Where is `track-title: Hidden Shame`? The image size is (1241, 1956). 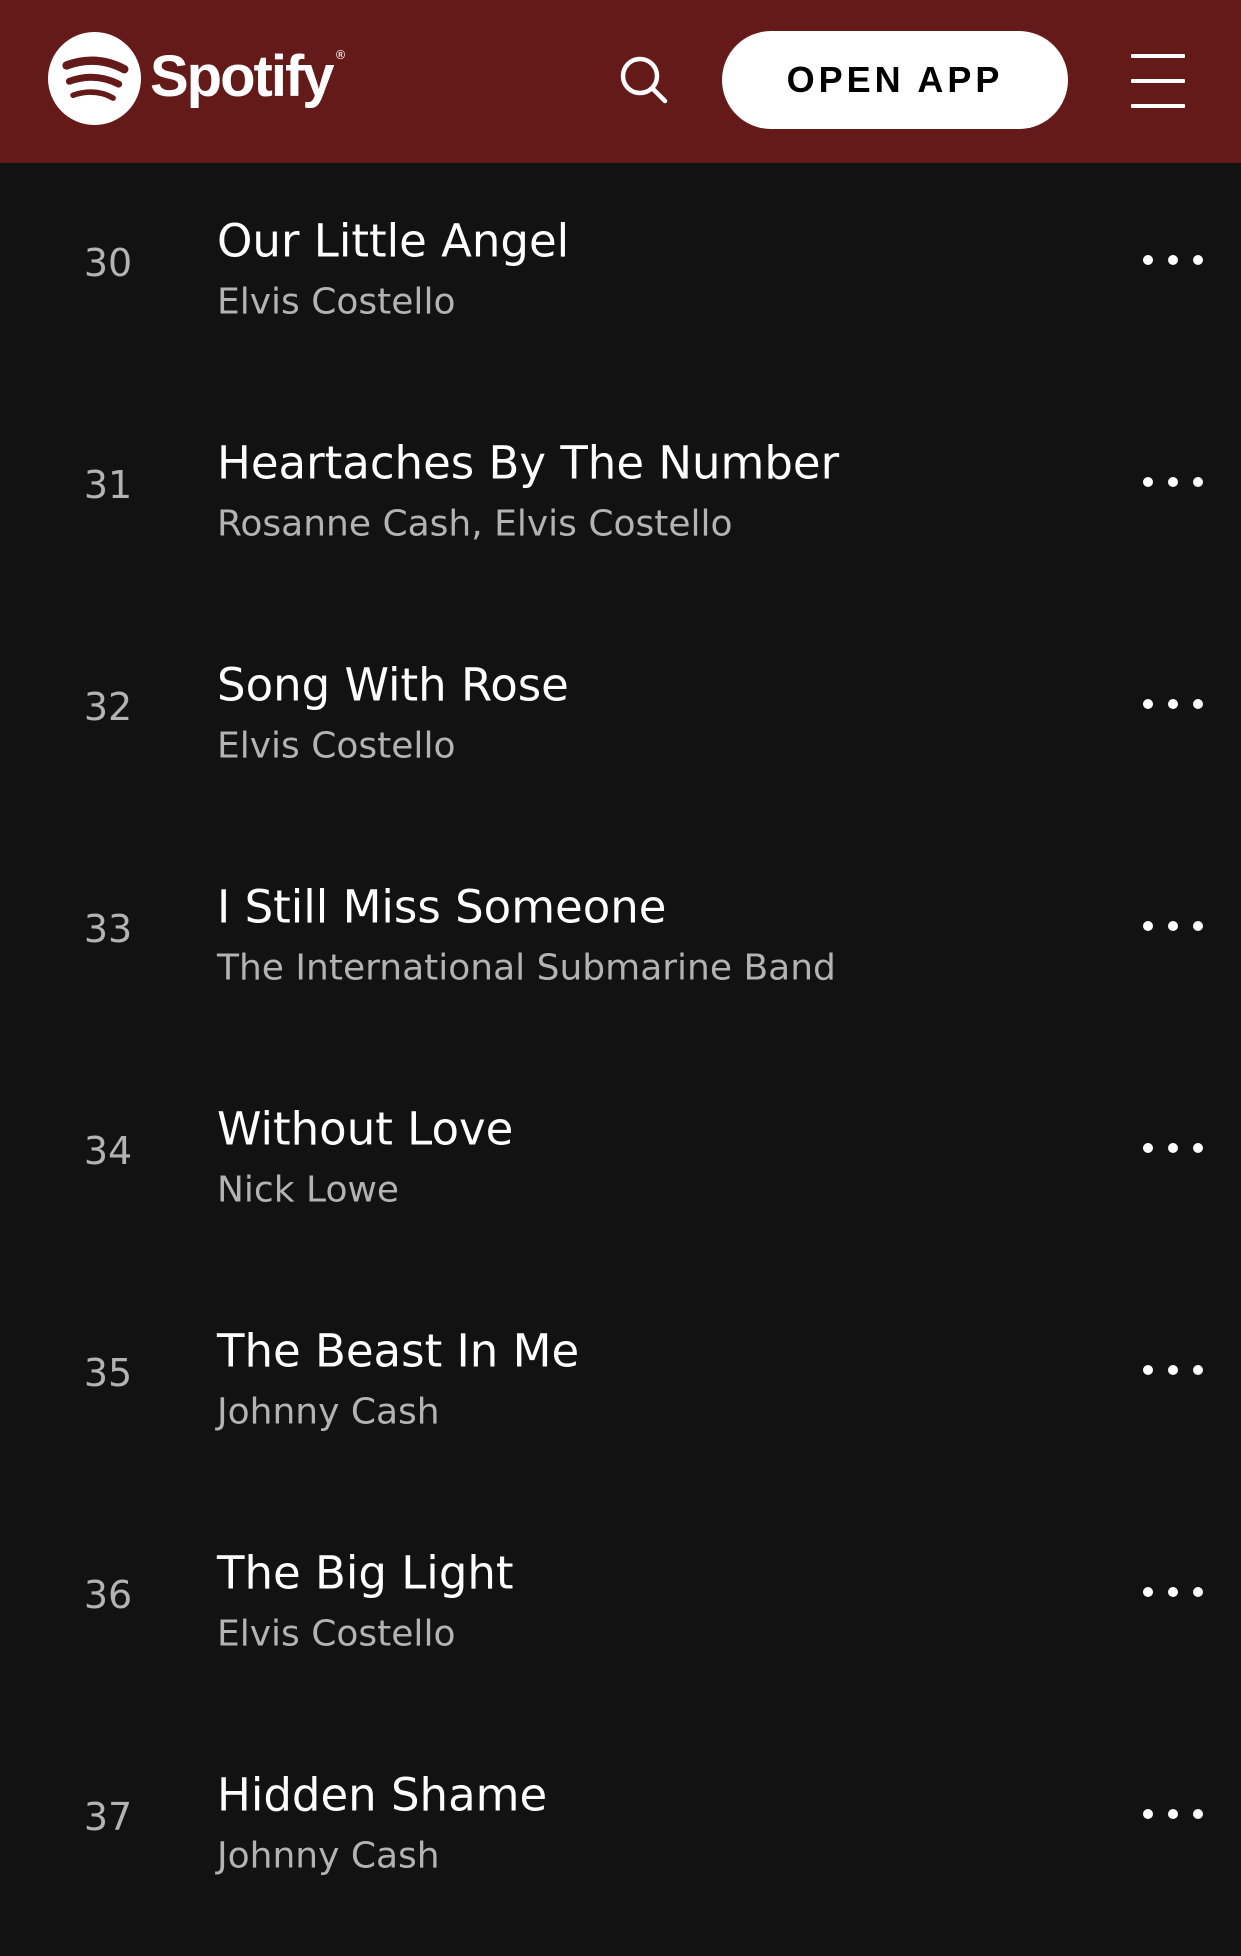 track-title: Hidden Shame is located at coordinates (382, 1795).